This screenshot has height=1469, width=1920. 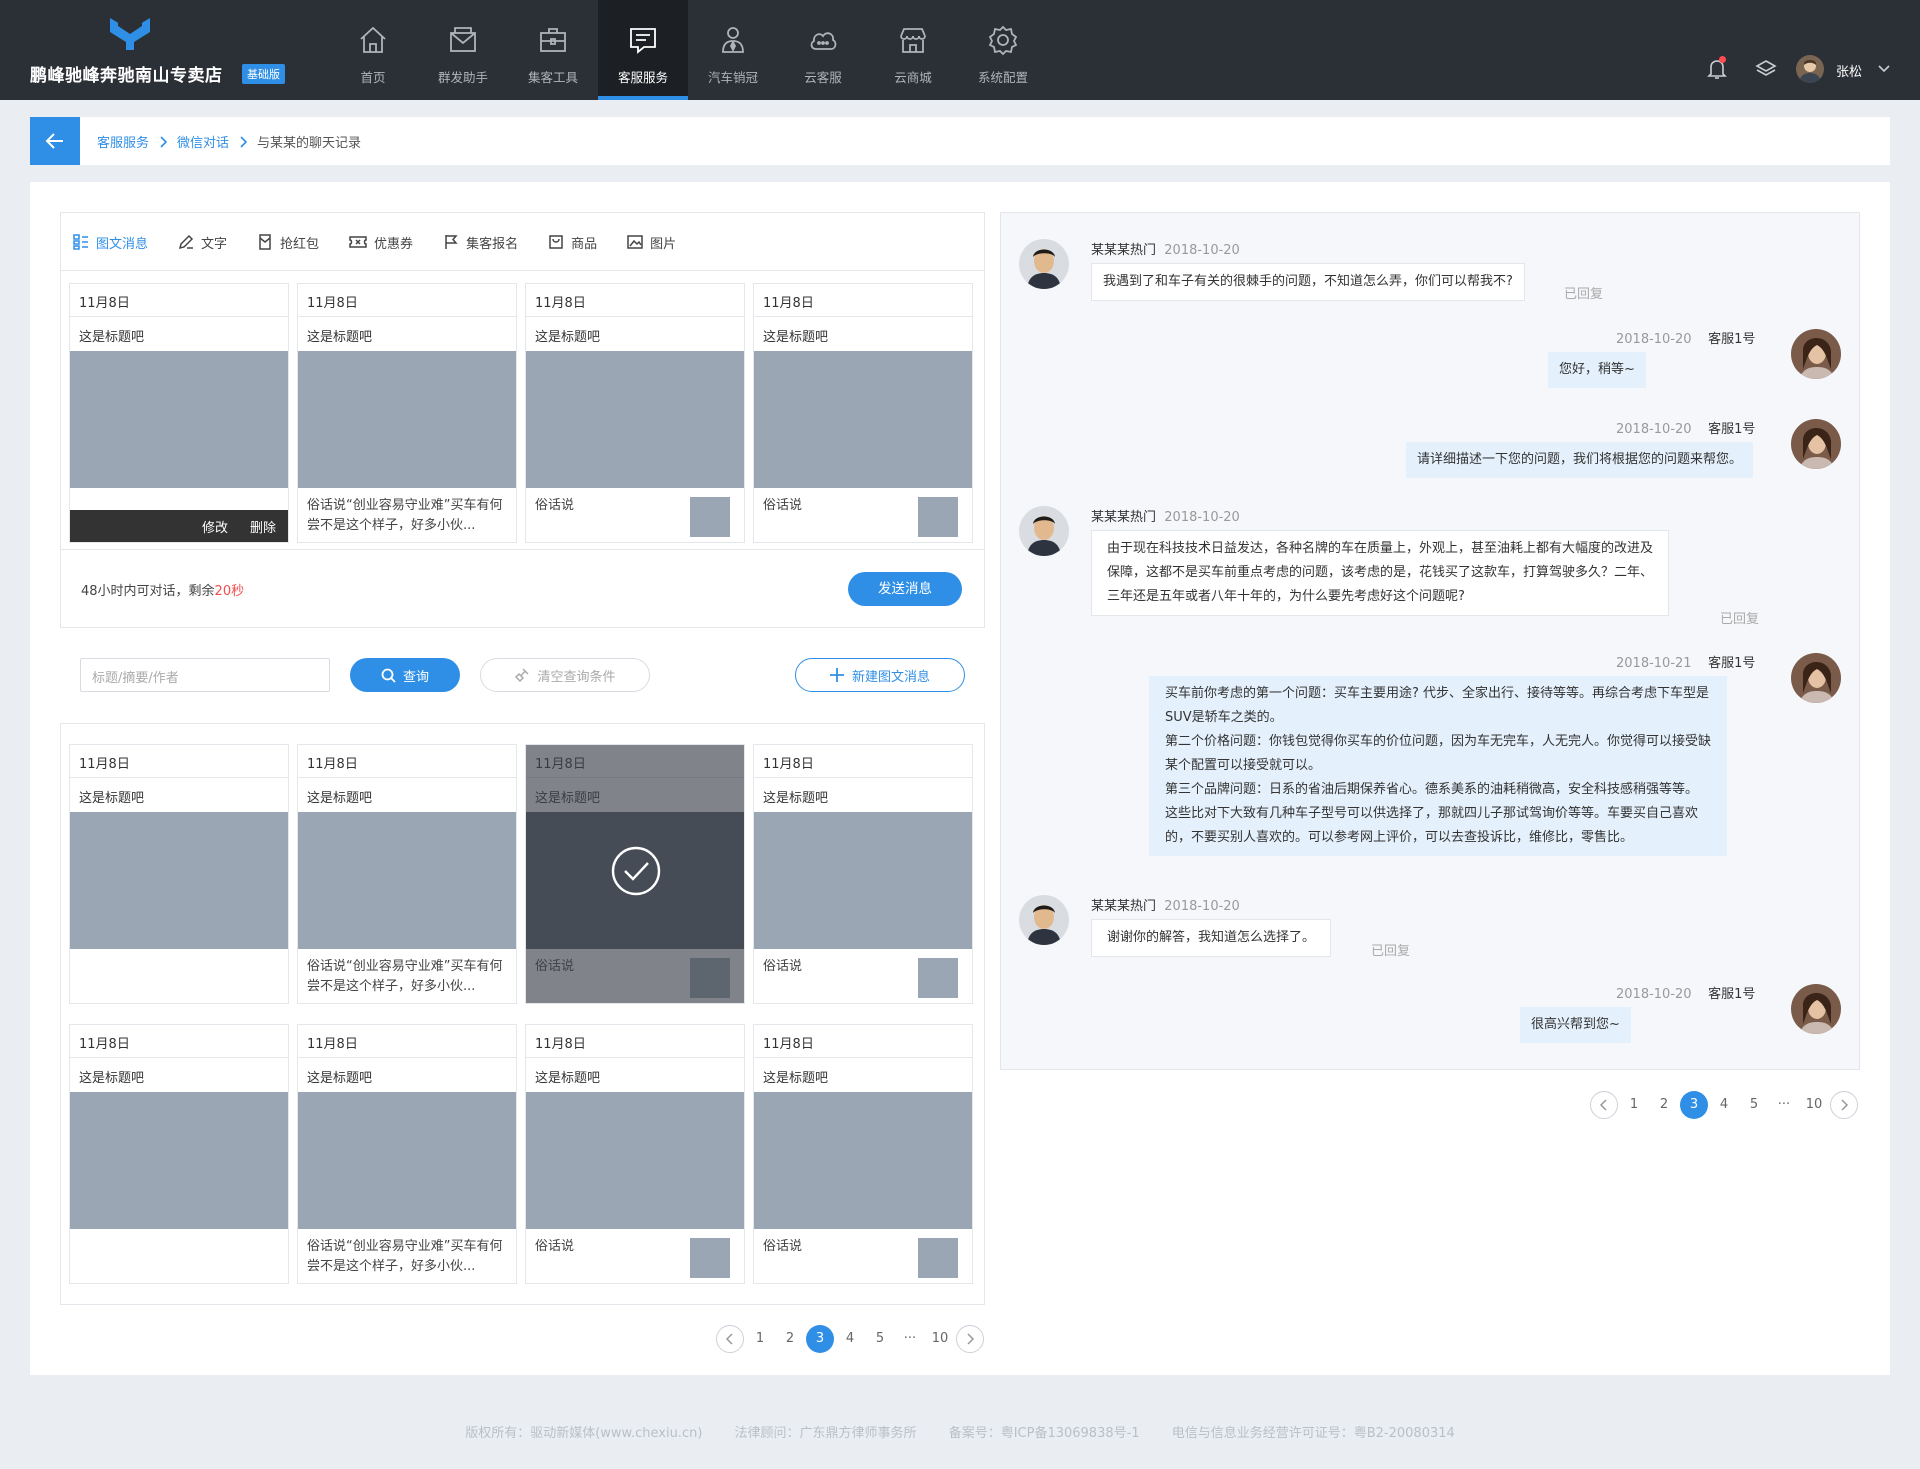 What do you see at coordinates (522, 588) in the screenshot?
I see `send-bar: 48小时内可对话，剩余20秒 发送消息` at bounding box center [522, 588].